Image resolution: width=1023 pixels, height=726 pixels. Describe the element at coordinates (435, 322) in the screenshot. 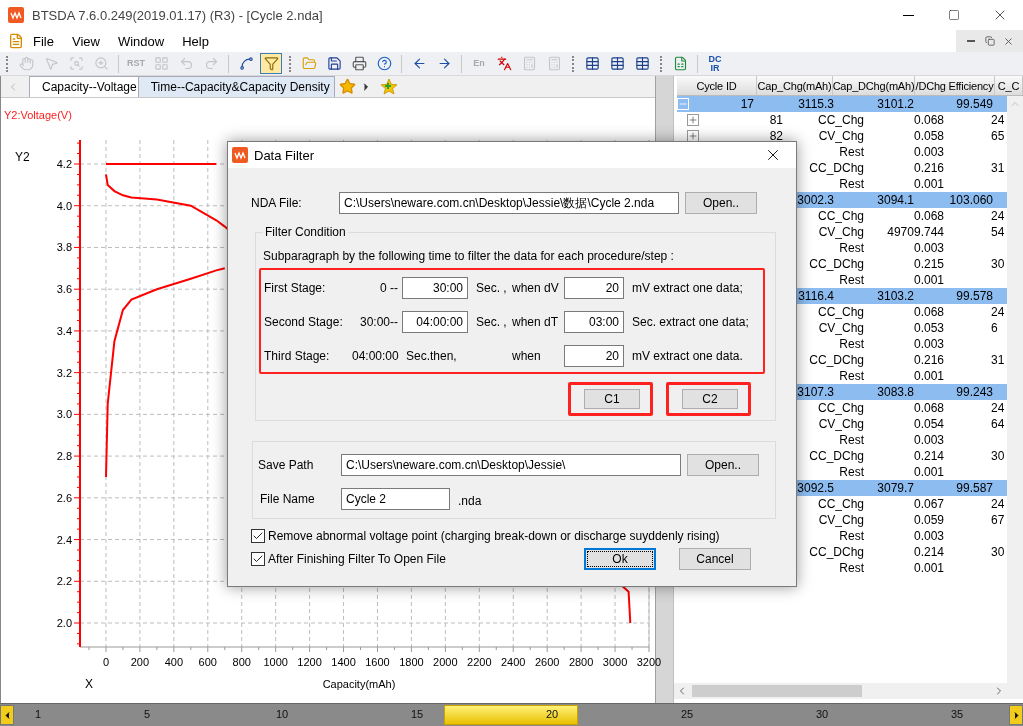

I see `input-field: 04:00:00` at that location.